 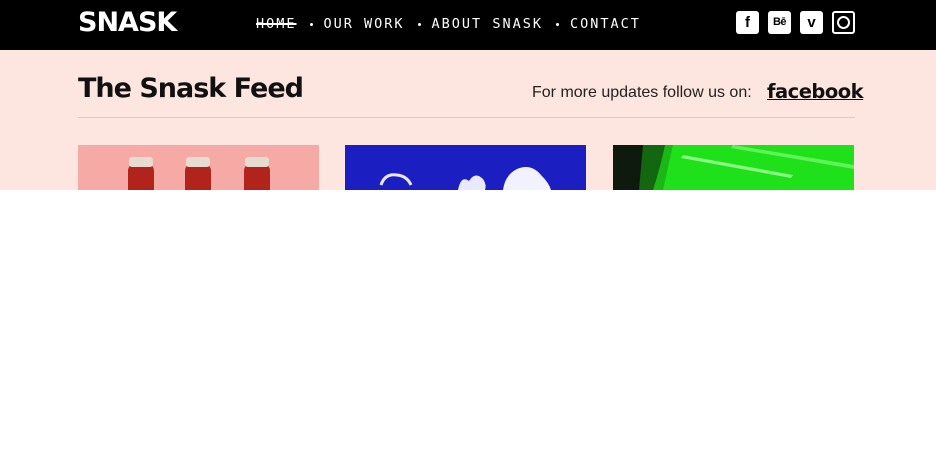 I want to click on behance-icon: Bē, so click(x=779, y=22).